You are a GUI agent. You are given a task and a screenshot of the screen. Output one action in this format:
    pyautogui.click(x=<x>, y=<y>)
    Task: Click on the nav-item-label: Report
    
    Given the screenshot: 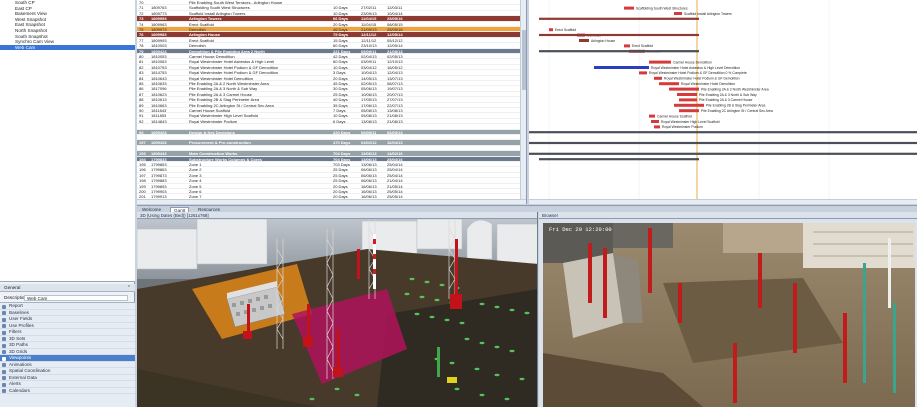 What is the action you would take?
    pyautogui.click(x=16, y=305)
    